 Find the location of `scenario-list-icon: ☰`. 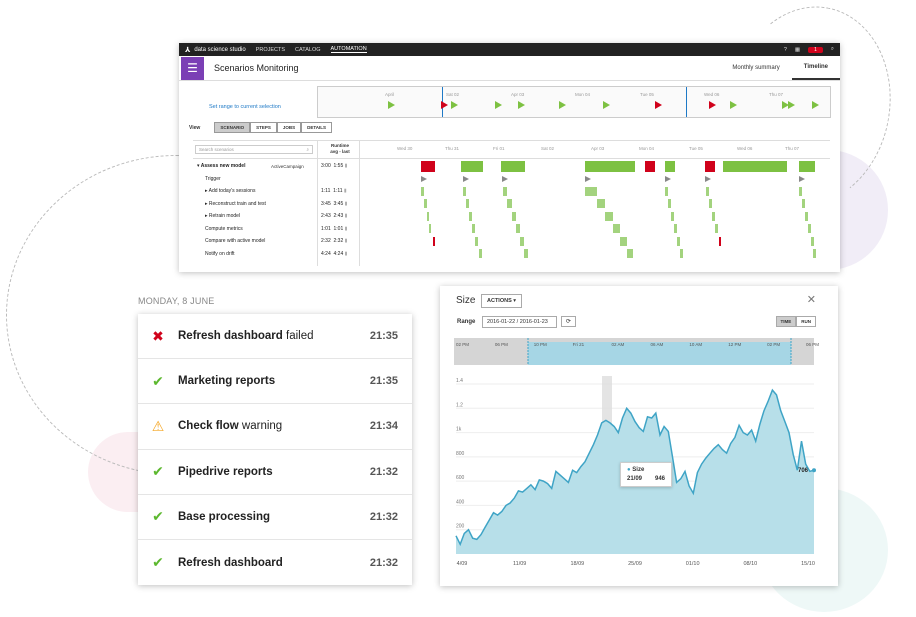

scenario-list-icon: ☰ is located at coordinates (192, 68).